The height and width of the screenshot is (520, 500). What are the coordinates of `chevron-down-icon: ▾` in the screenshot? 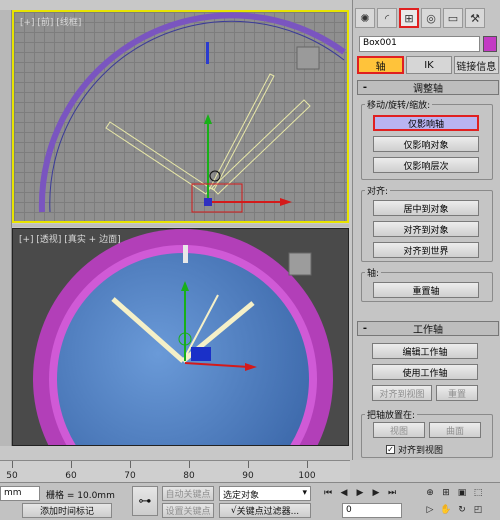 It's located at (304, 493).